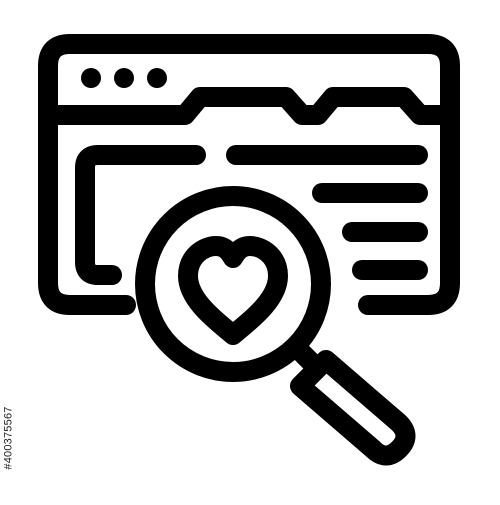  I want to click on stock-id-text: #400375567, so click(9, 438).